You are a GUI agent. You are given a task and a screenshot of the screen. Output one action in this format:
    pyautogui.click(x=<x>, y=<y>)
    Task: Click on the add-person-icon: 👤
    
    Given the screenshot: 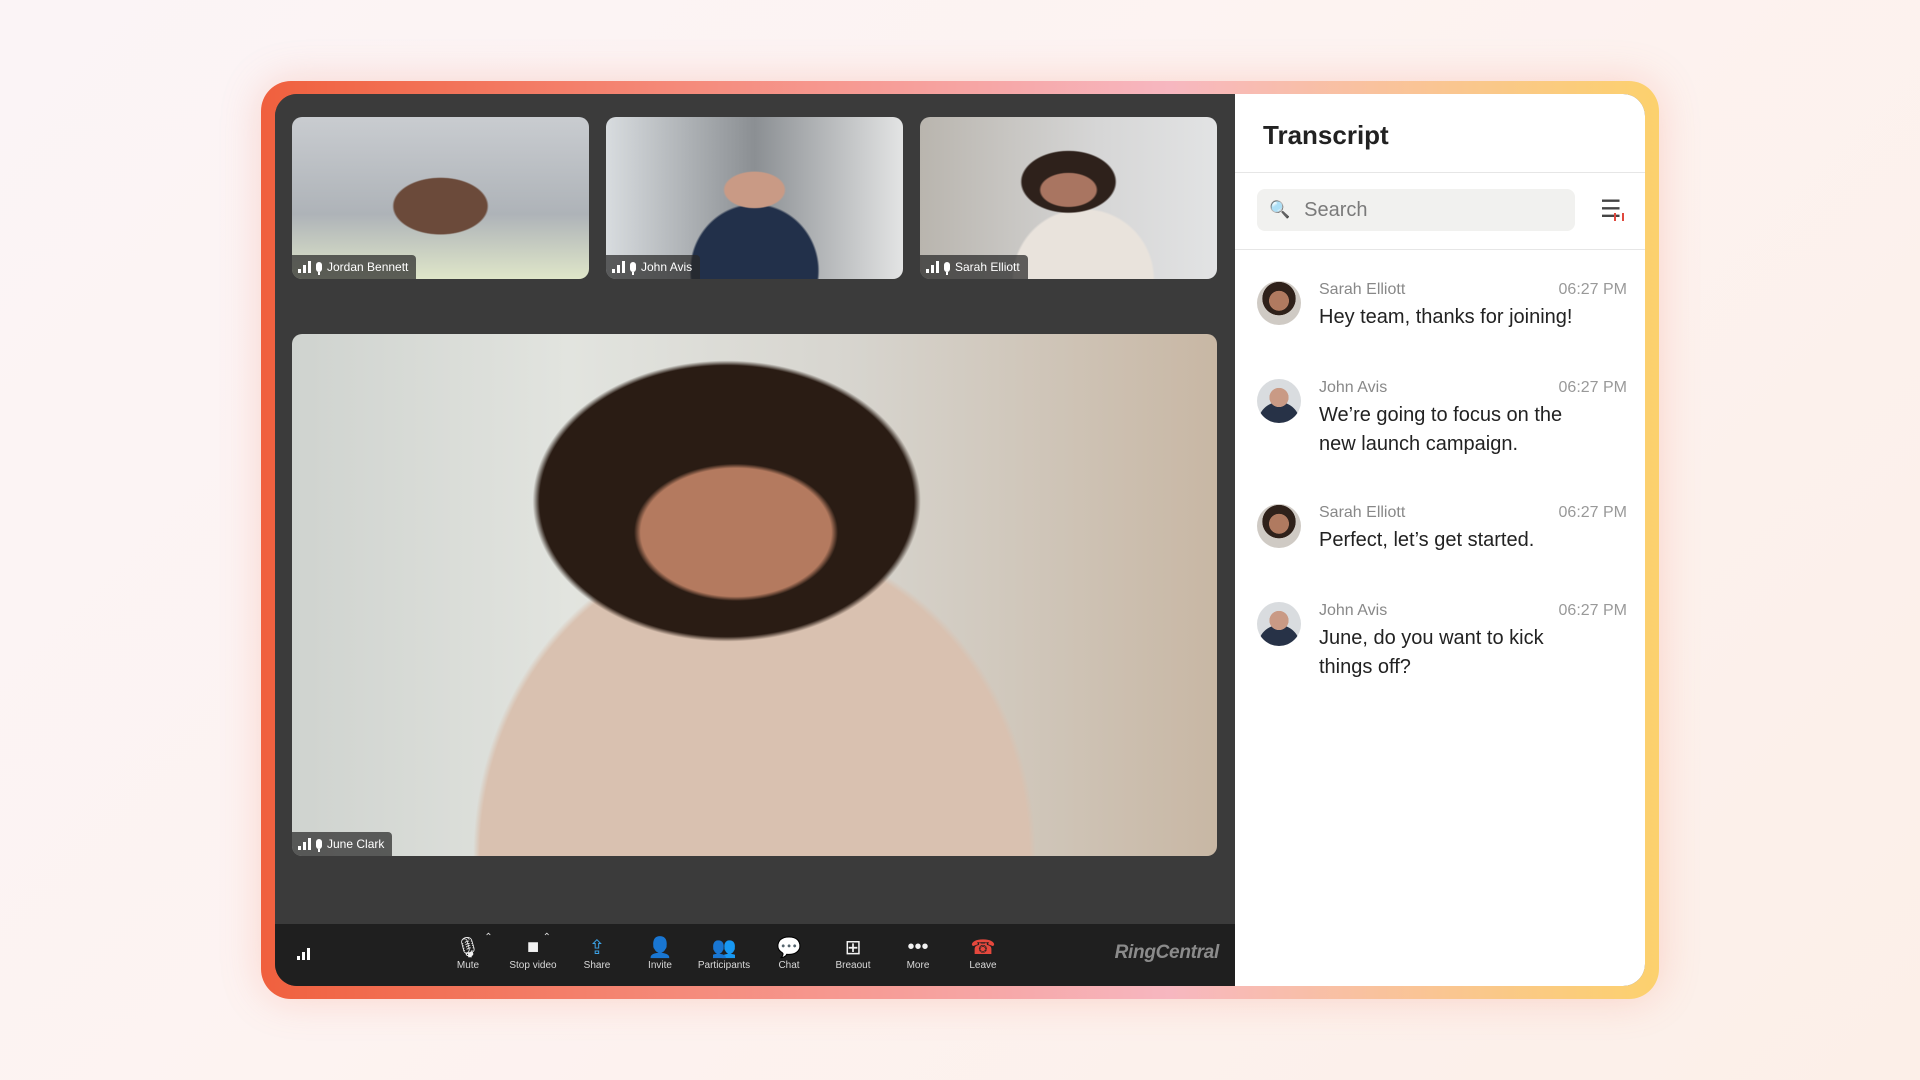 What is the action you would take?
    pyautogui.click(x=660, y=947)
    